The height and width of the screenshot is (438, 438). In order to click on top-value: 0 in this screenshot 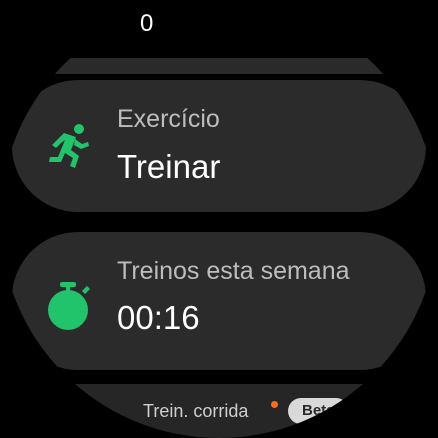, I will do `click(147, 23)`.